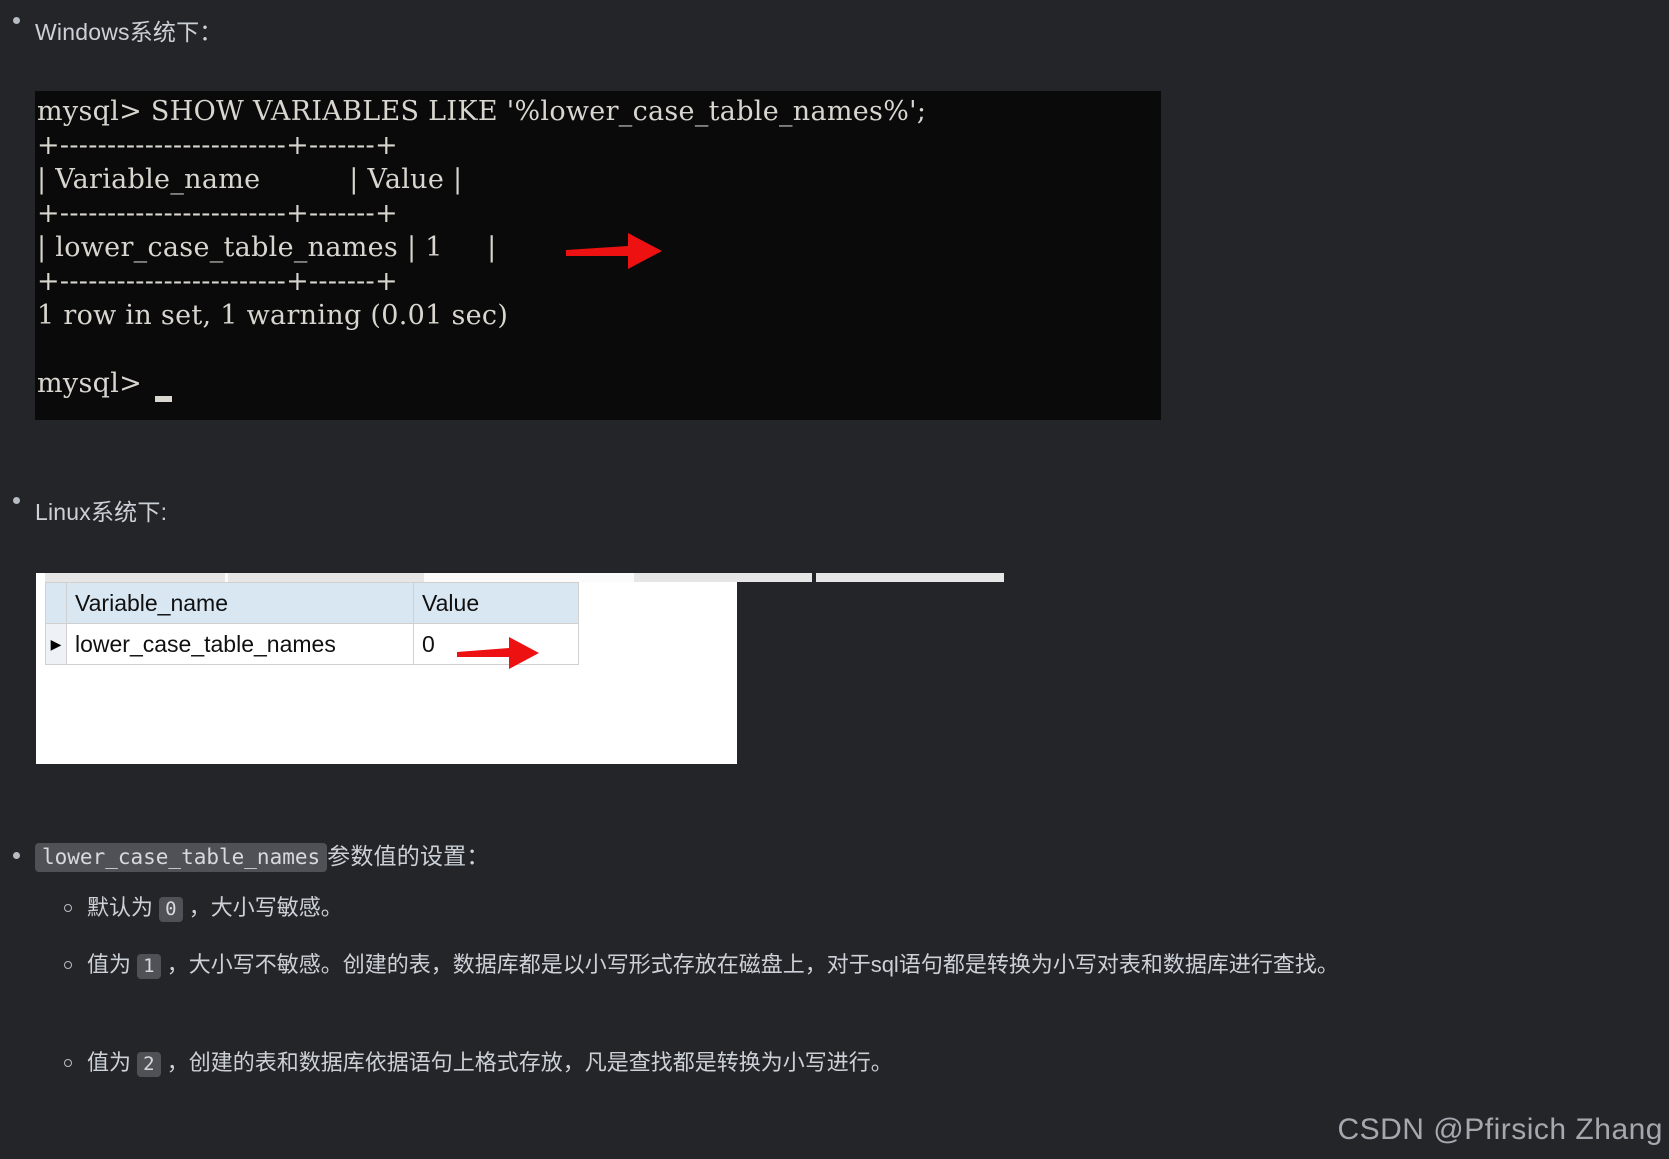 The width and height of the screenshot is (1669, 1159). I want to click on terminal-line-row: | lower_case_table_names | 1 |, so click(267, 247).